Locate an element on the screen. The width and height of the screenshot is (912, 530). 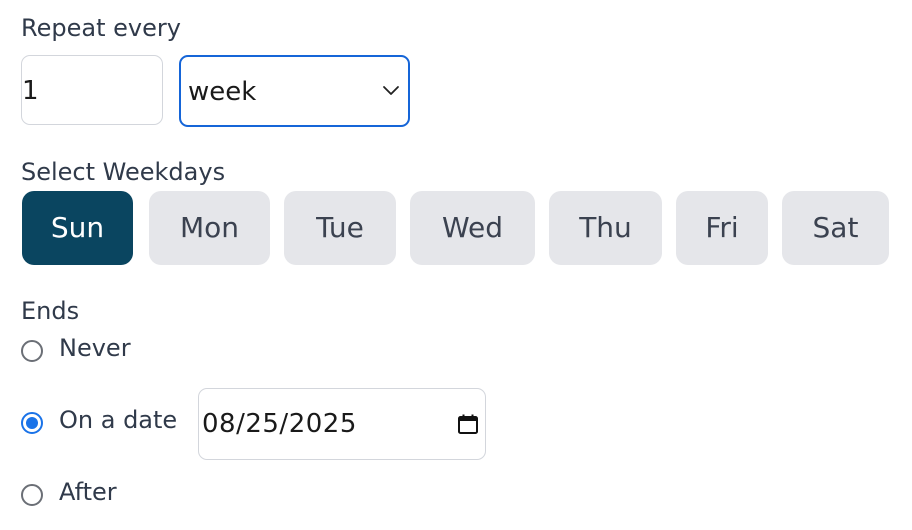
select-weekdays-label: Select Weekdays is located at coordinates (123, 172).